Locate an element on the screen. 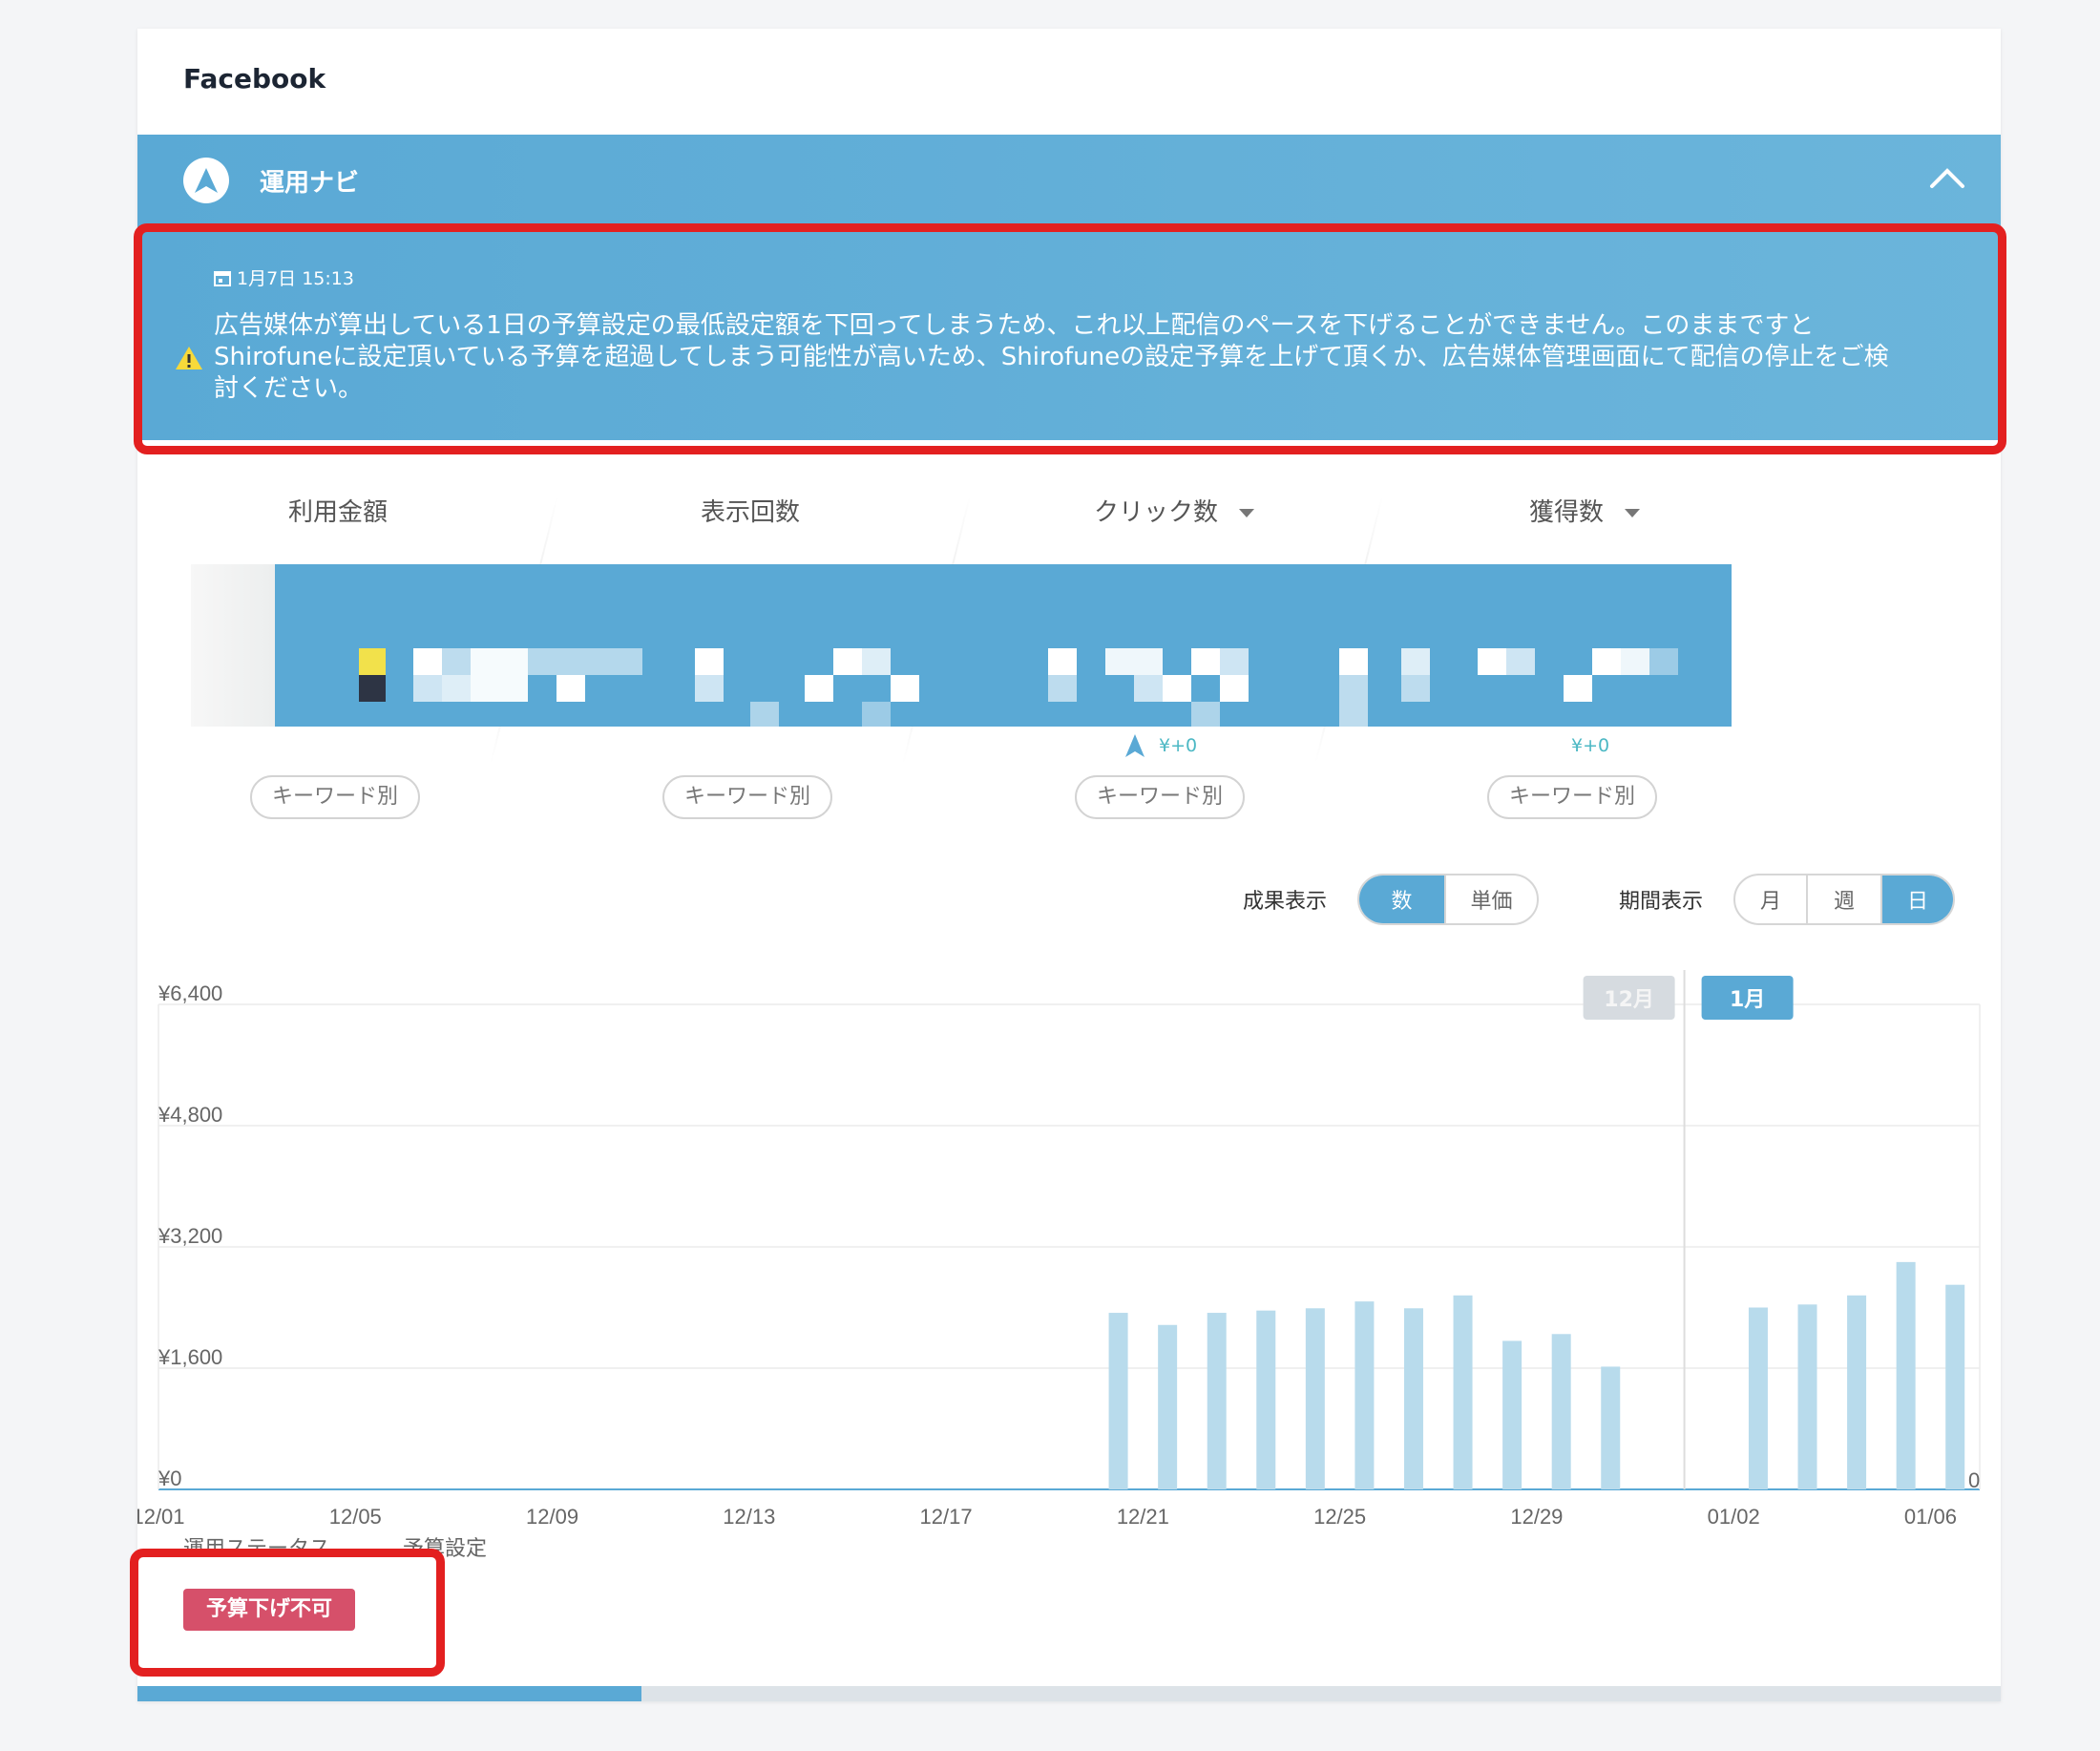 This screenshot has height=1751, width=2100. month-marker-label: 12月 is located at coordinates (1629, 1000).